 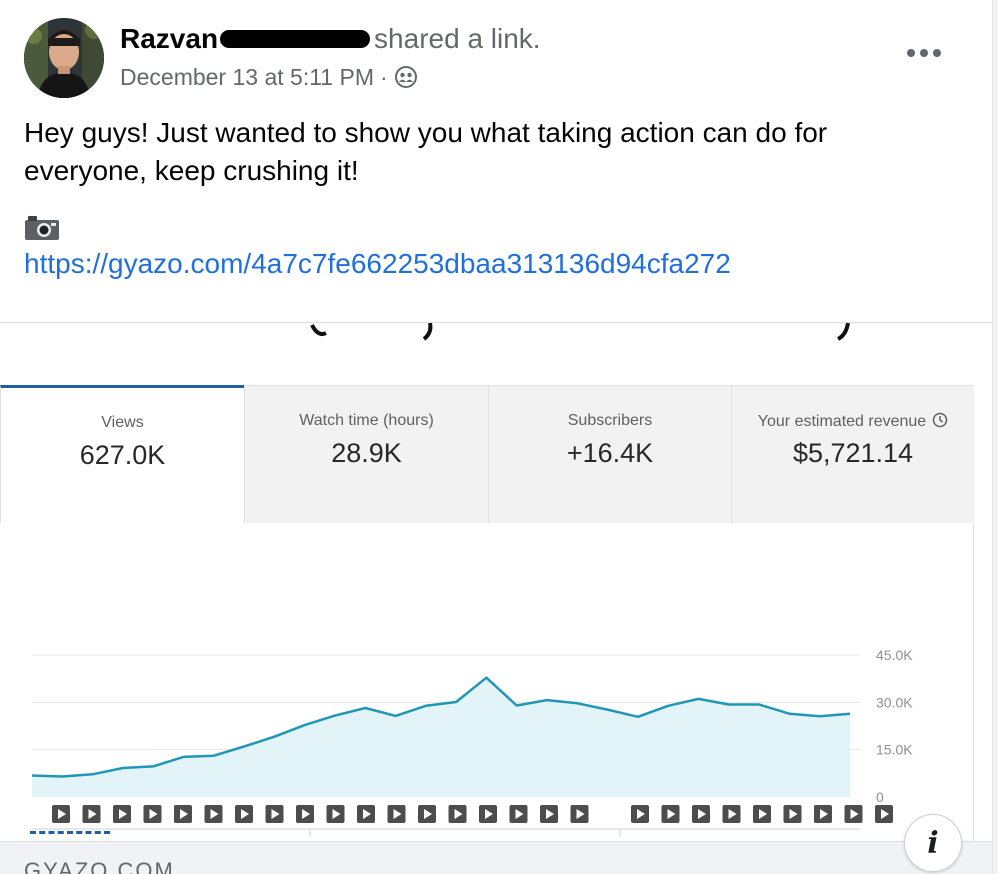 I want to click on preview-site: GYAZO.COM, so click(x=99, y=866).